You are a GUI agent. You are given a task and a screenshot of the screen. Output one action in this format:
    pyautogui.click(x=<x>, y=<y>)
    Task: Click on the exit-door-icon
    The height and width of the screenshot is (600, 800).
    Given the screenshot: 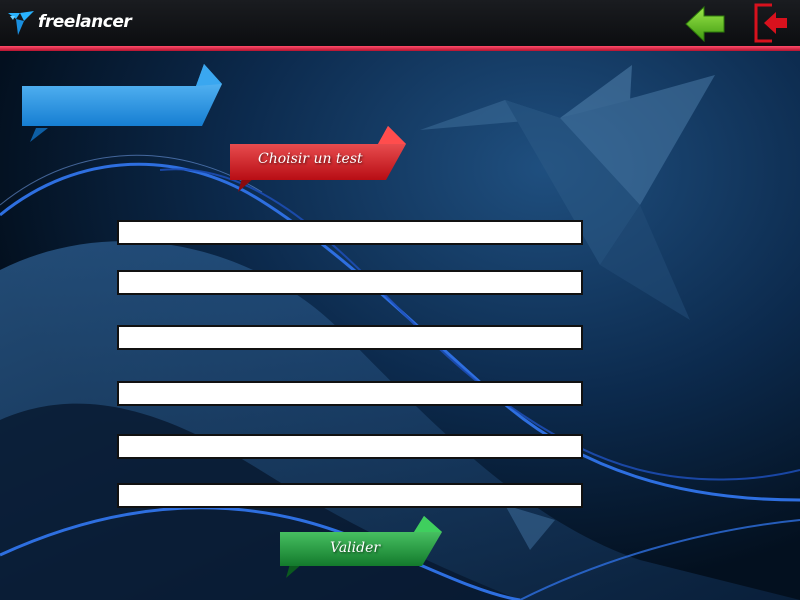 What is the action you would take?
    pyautogui.click(x=770, y=23)
    